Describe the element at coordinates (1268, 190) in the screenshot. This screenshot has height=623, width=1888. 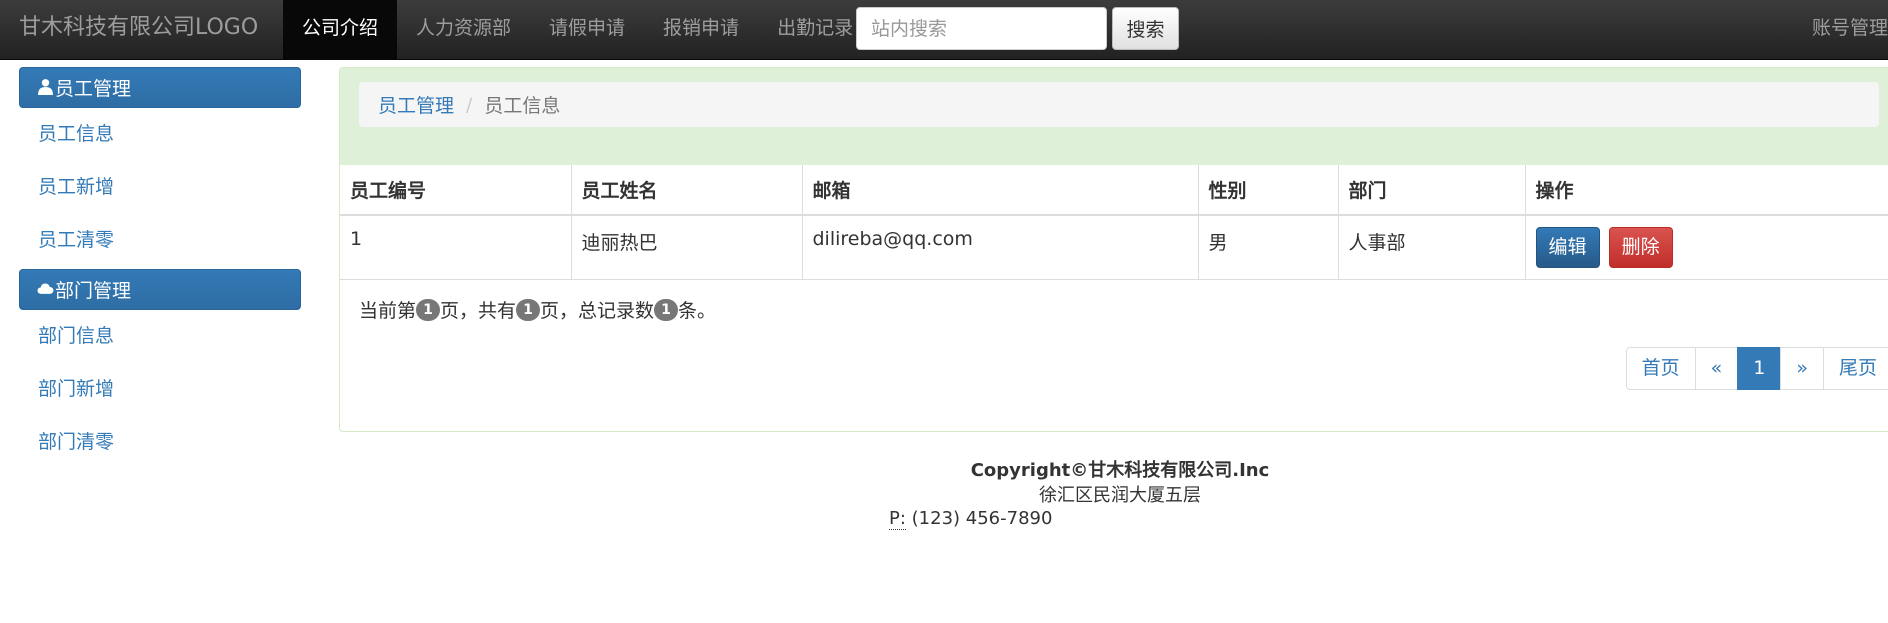
I see `column-header: 性别` at that location.